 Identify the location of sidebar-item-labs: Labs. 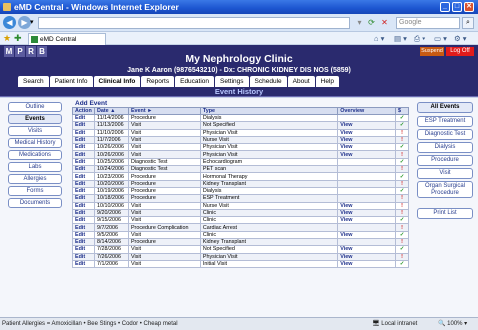
(35, 167).